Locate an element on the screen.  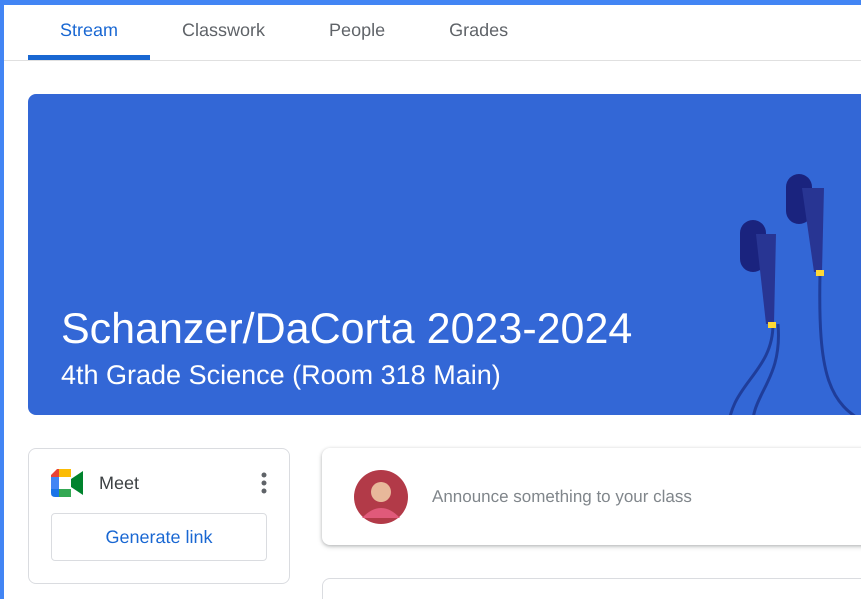
tab: Grades is located at coordinates (478, 32).